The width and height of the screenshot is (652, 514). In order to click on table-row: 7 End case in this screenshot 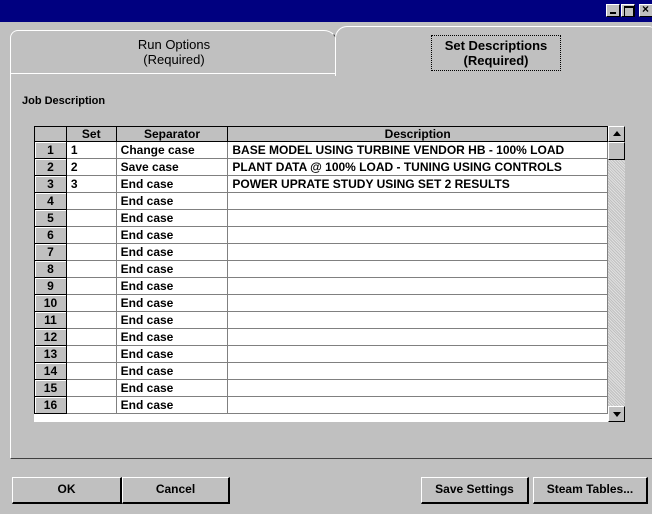, I will do `click(321, 252)`.